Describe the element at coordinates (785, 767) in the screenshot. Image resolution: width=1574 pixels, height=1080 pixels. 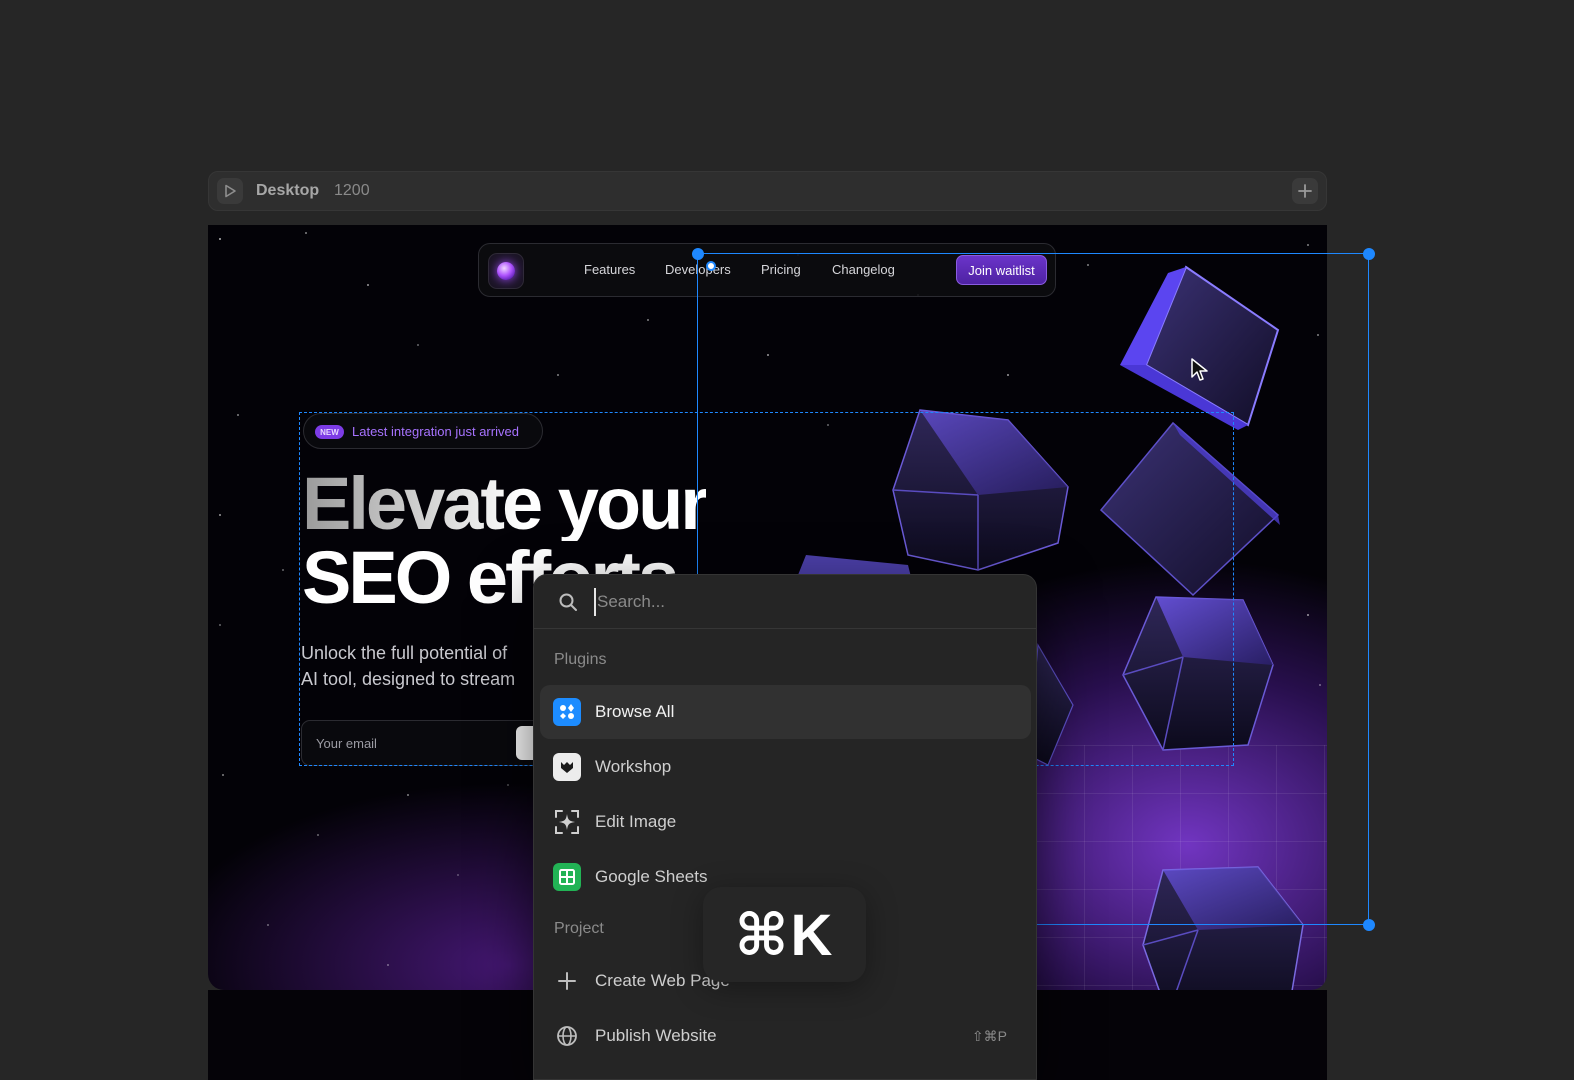
I see `palette-item-workshop: Workshop` at that location.